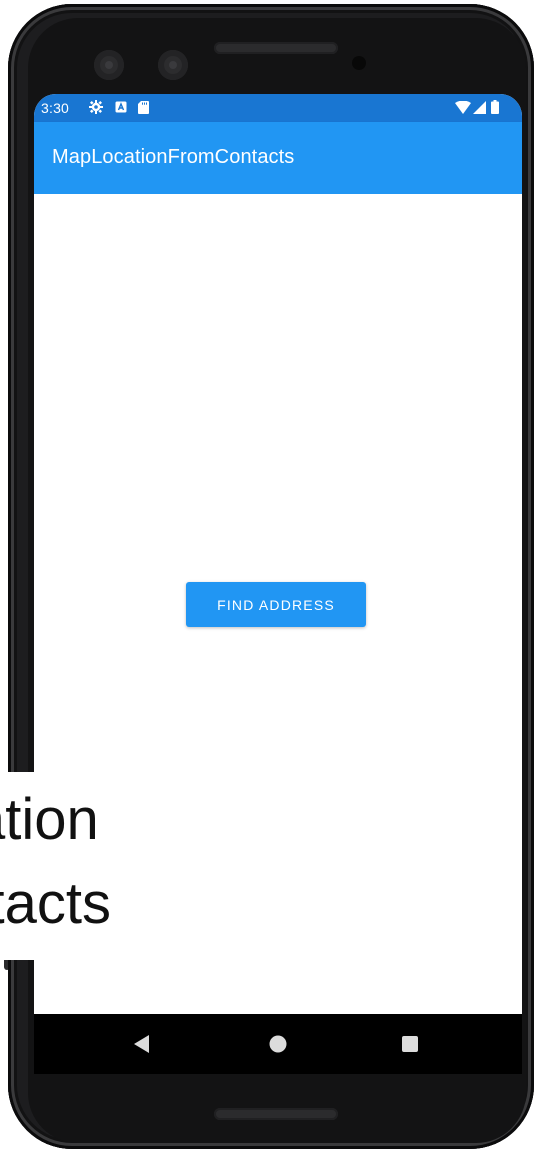 The width and height of the screenshot is (539, 1153). I want to click on overlay-caption-line-1: cation, so click(49, 819).